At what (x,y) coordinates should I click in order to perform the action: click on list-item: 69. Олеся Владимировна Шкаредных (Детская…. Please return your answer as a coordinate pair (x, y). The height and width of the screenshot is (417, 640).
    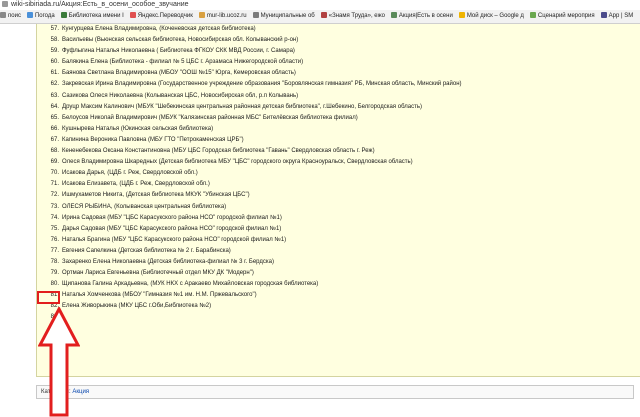
    Looking at the image, I should click on (249, 162).